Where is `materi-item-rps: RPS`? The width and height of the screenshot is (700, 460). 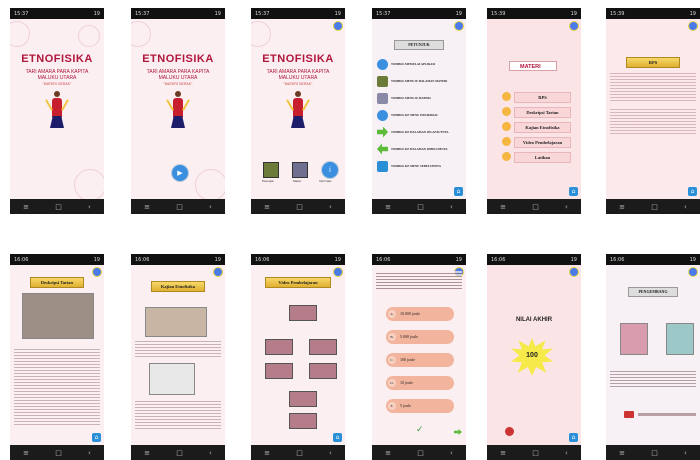
materi-item-rps: RPS is located at coordinates (536, 97).